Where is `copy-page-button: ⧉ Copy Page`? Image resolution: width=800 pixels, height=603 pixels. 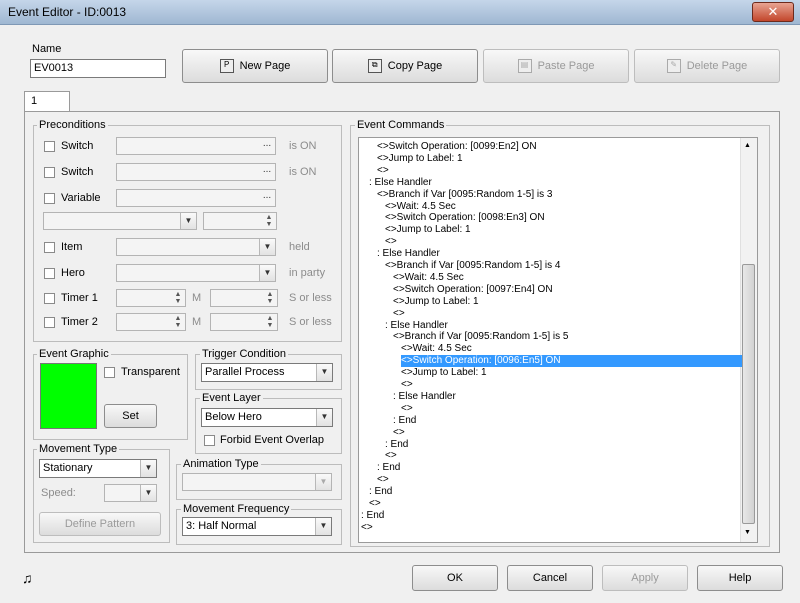
copy-page-button: ⧉ Copy Page is located at coordinates (405, 66).